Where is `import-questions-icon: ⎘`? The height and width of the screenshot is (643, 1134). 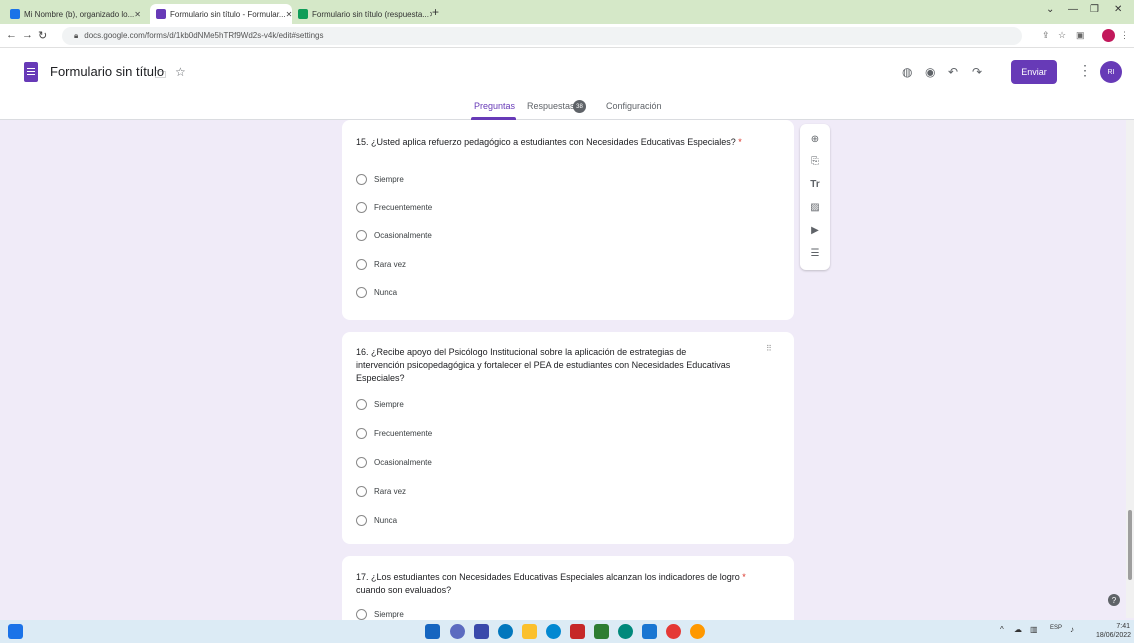 import-questions-icon: ⎘ is located at coordinates (815, 162).